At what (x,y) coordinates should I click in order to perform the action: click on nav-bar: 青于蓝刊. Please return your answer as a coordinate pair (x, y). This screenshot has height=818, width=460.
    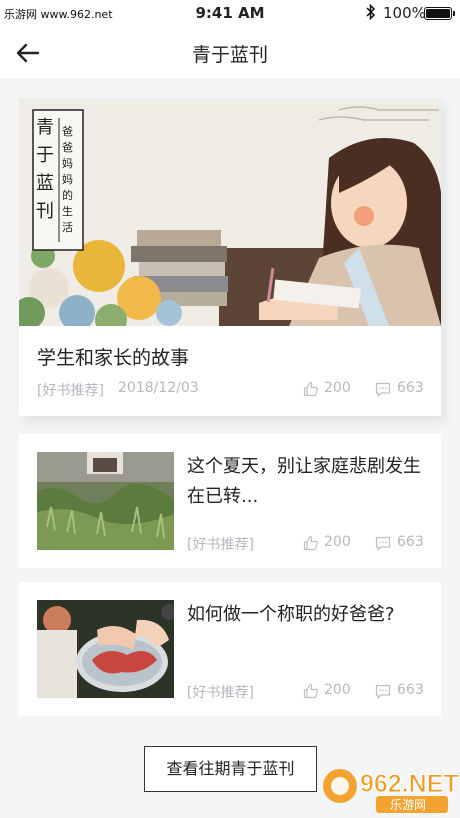
    Looking at the image, I should click on (230, 53).